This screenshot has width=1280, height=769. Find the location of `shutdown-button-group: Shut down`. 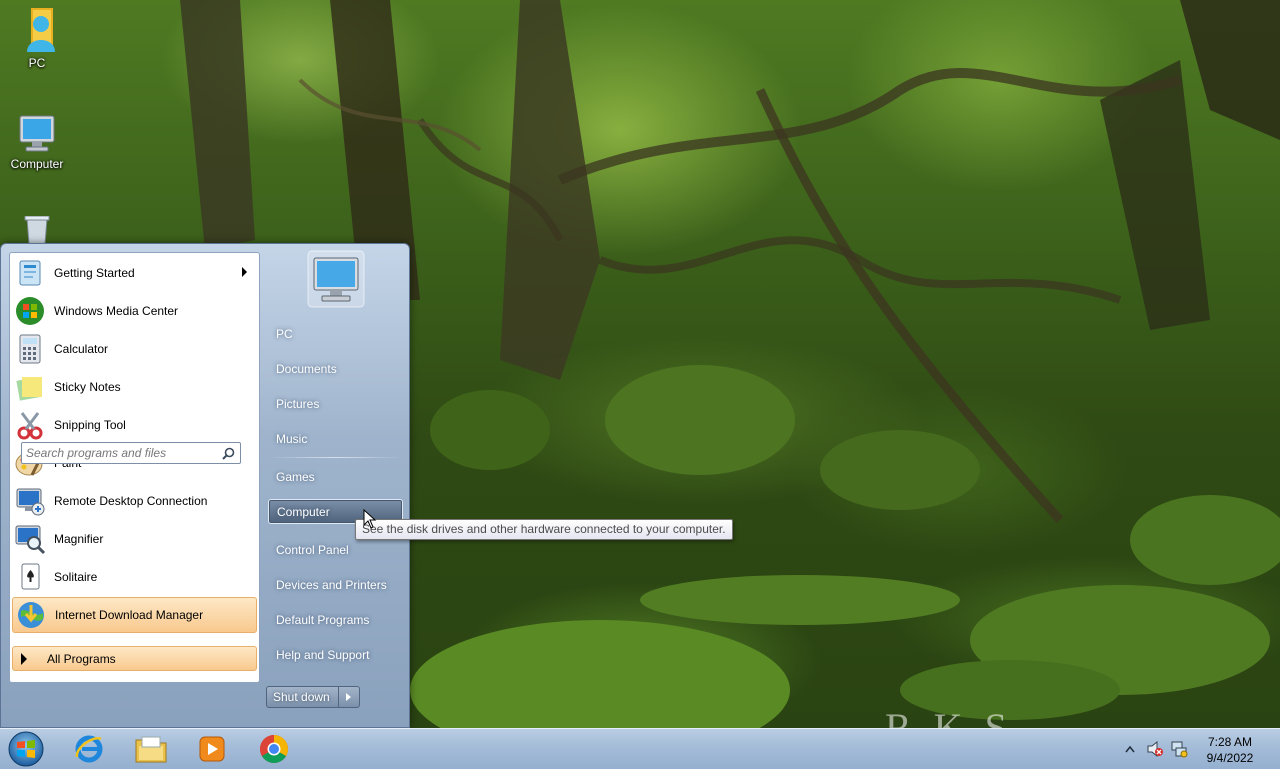

shutdown-button-group: Shut down is located at coordinates (313, 697).